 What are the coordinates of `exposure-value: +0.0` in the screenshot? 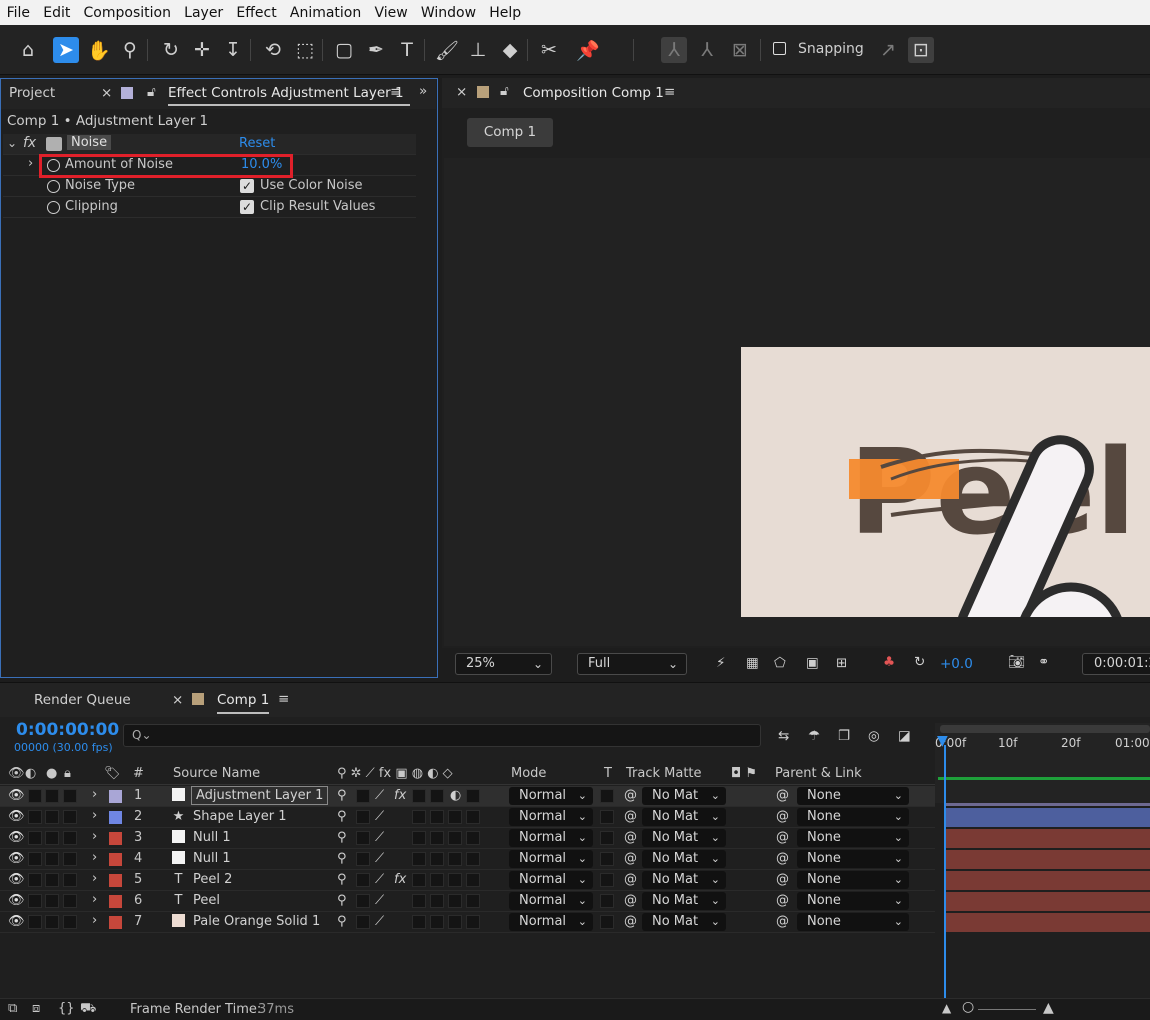 It's located at (956, 664).